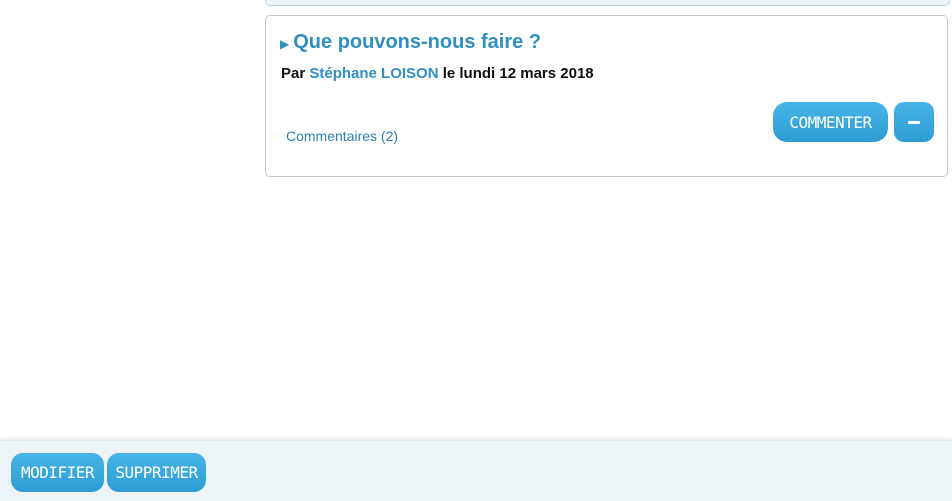  What do you see at coordinates (830, 122) in the screenshot?
I see `comment-button: COMMENTER` at bounding box center [830, 122].